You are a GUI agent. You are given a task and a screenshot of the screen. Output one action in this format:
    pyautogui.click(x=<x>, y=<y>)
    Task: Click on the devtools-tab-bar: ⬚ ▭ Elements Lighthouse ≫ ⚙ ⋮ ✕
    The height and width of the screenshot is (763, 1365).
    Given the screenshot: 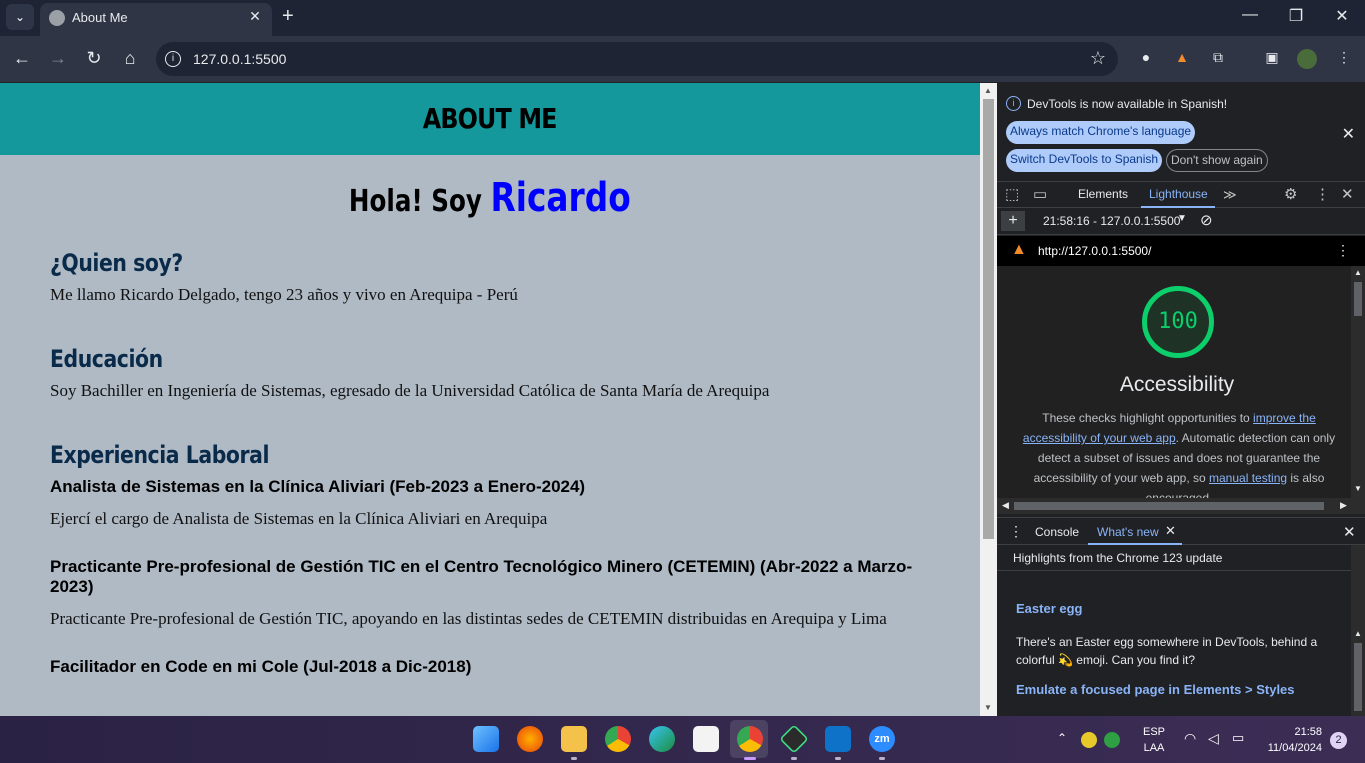 What is the action you would take?
    pyautogui.click(x=1181, y=194)
    